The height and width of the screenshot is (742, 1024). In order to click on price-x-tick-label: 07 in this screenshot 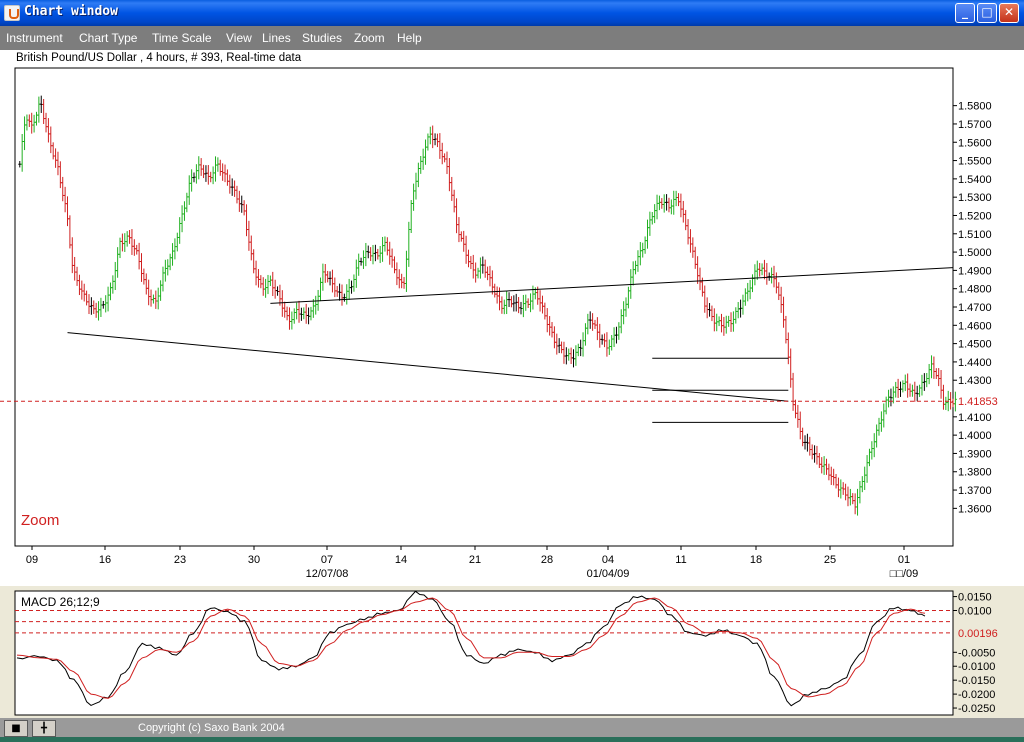, I will do `click(327, 560)`.